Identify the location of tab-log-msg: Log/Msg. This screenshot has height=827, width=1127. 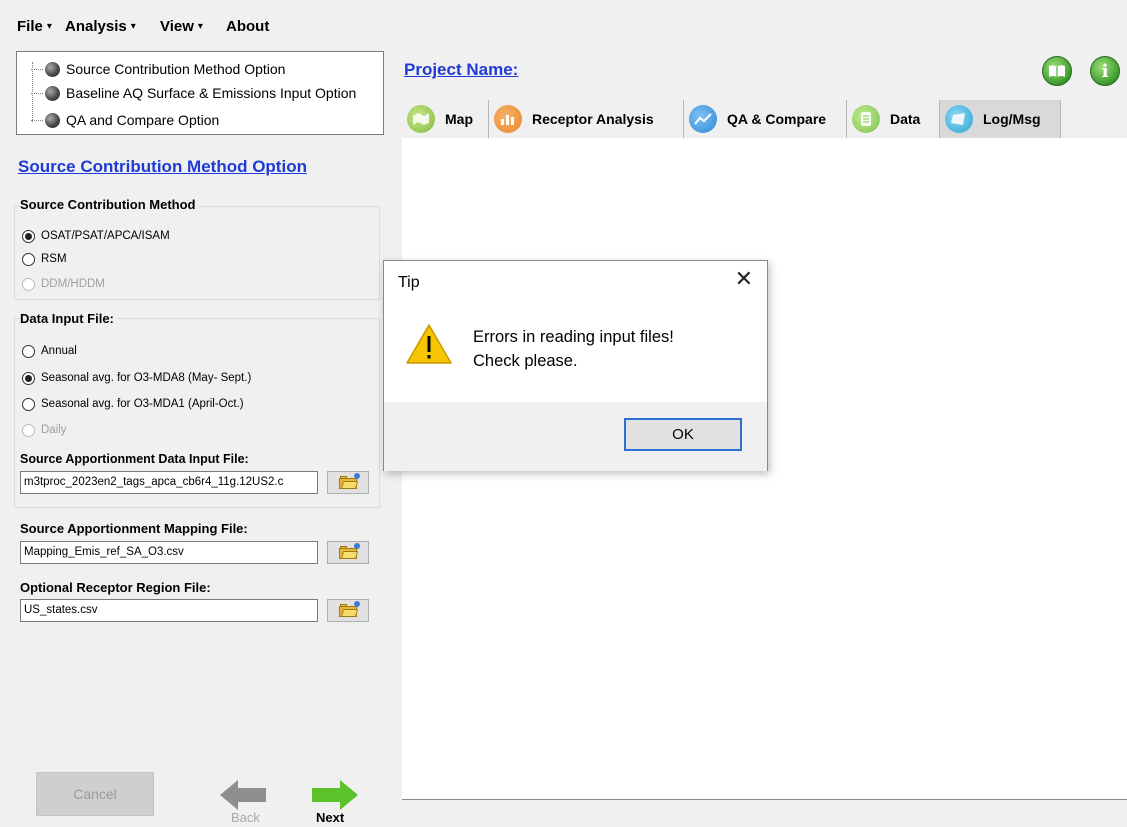
(1000, 119).